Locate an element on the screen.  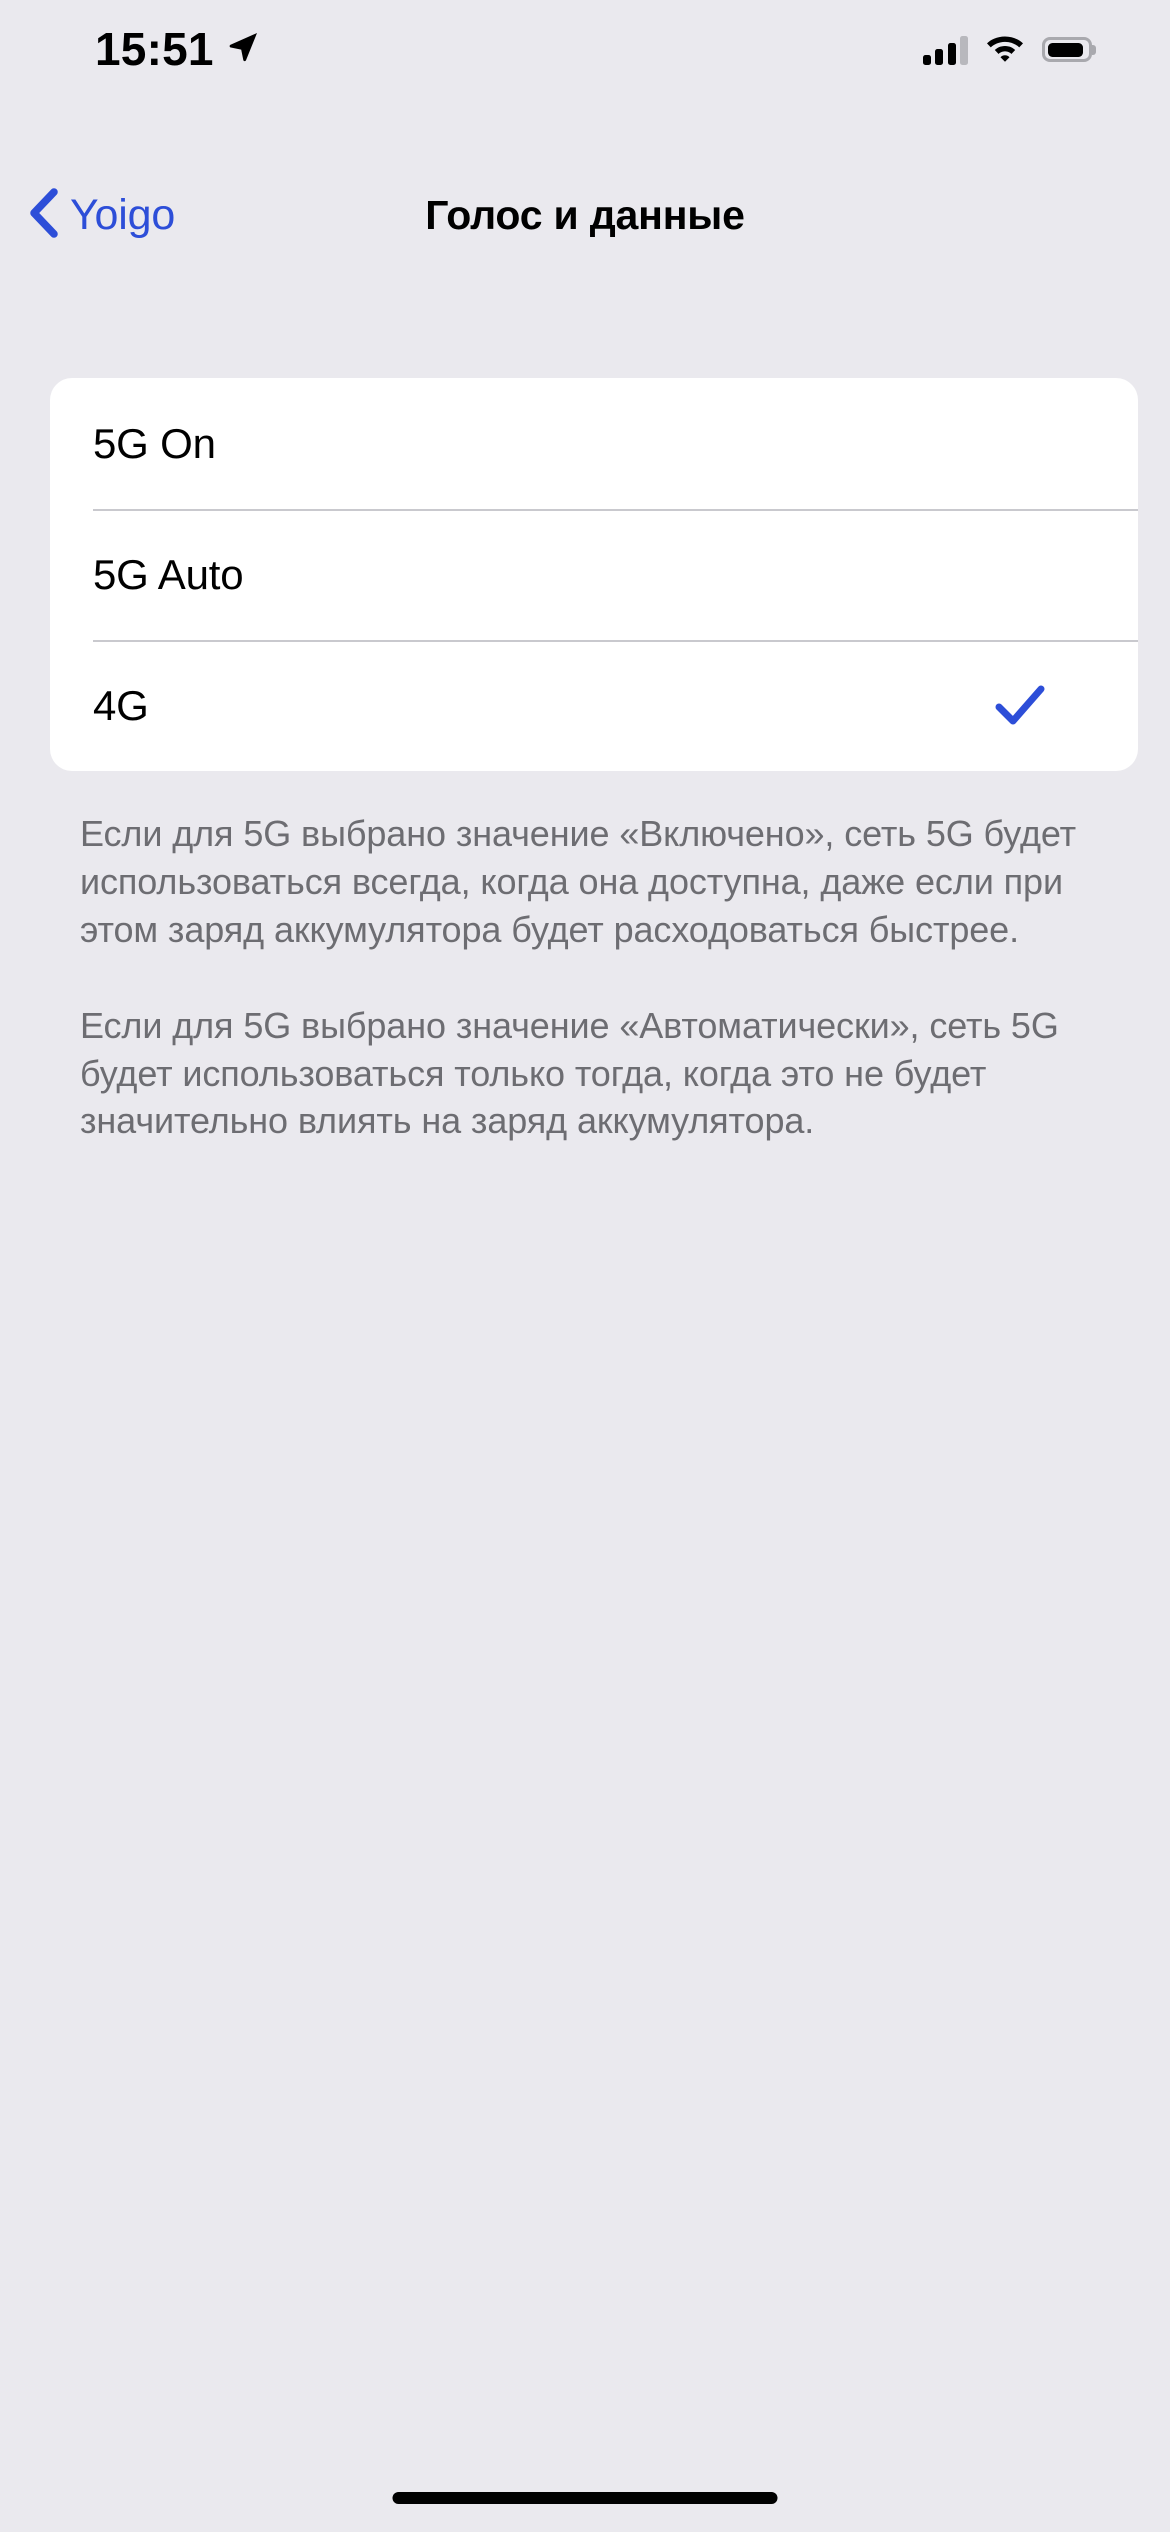
page-title: Голос и данные is located at coordinates (585, 214).